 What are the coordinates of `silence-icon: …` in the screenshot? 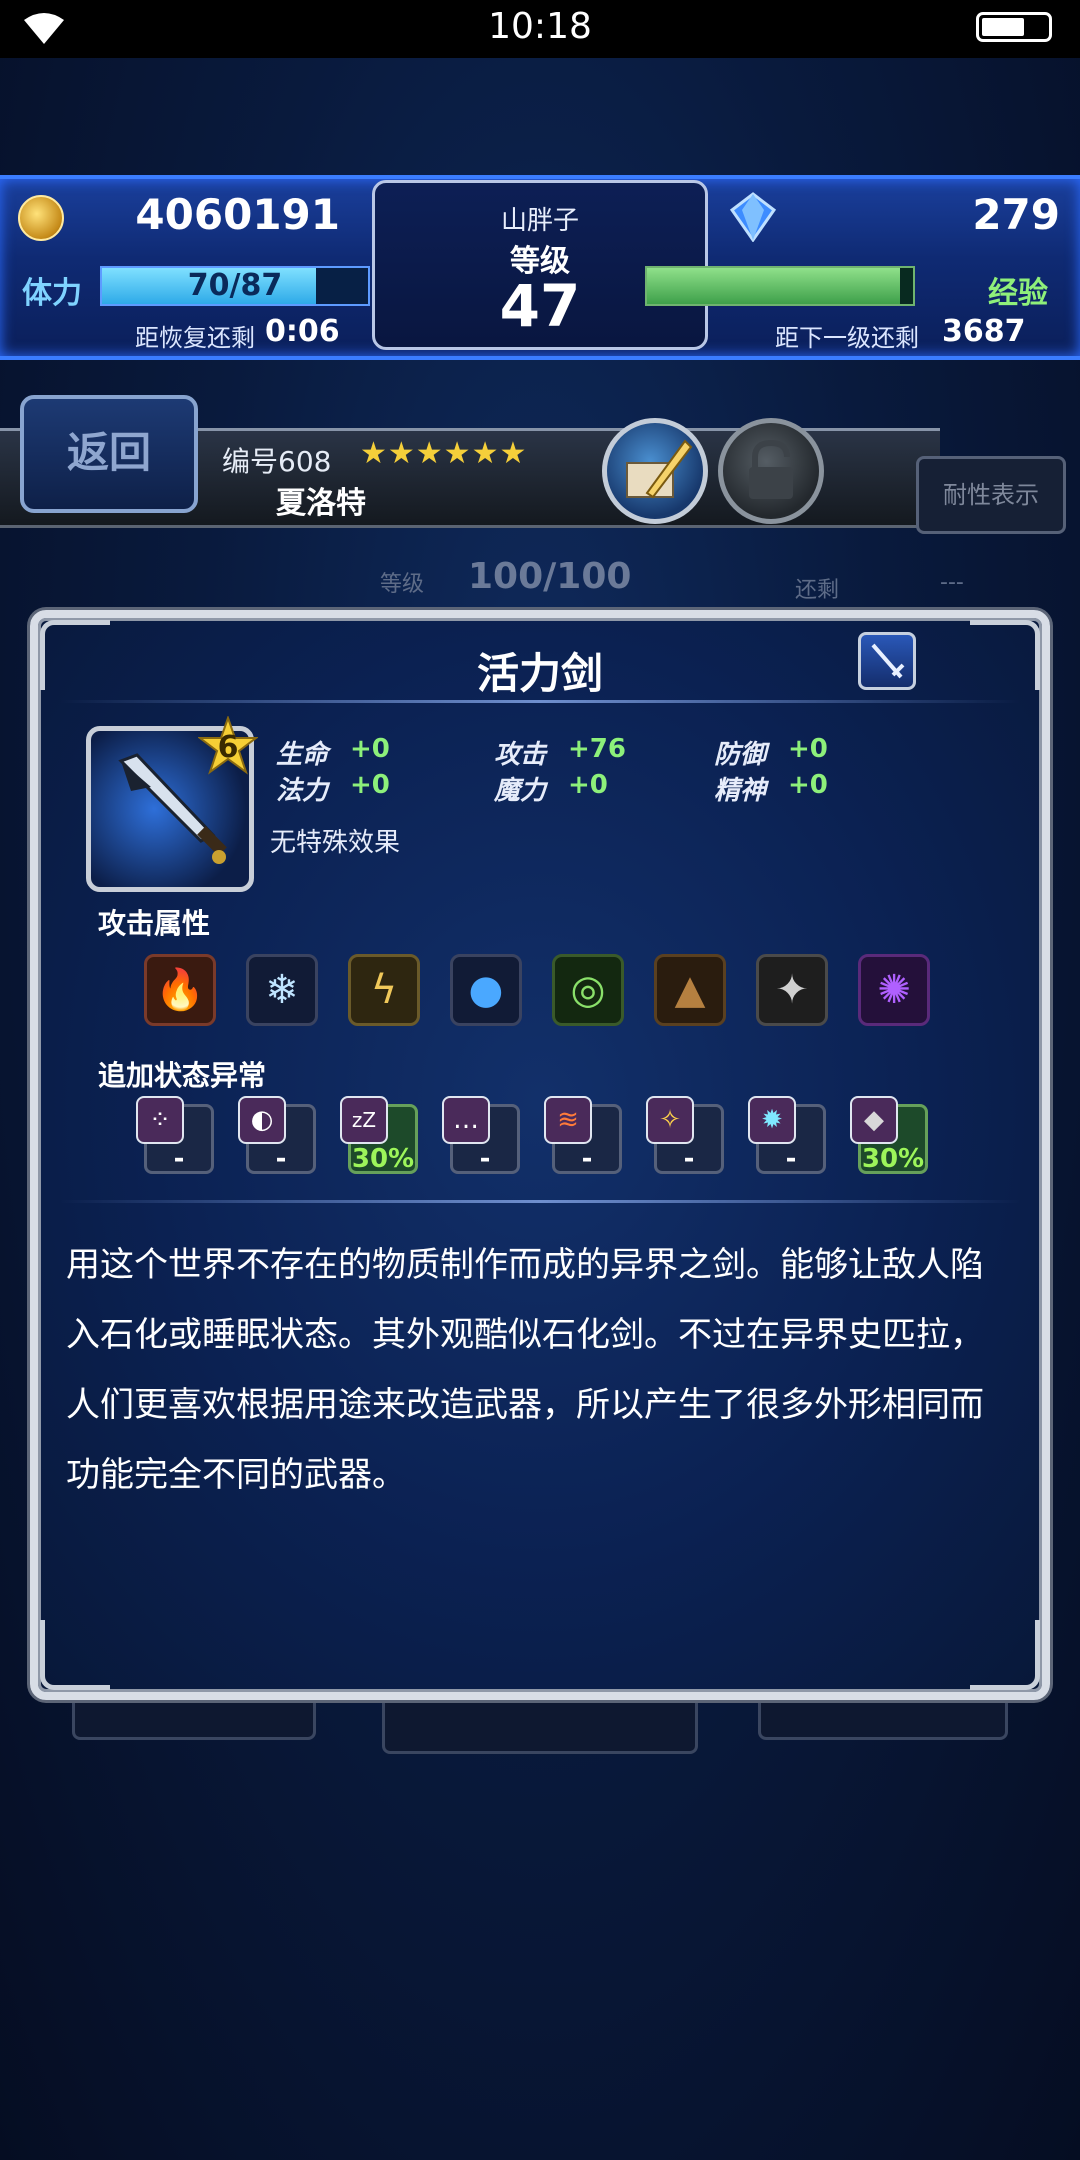 It's located at (466, 1120).